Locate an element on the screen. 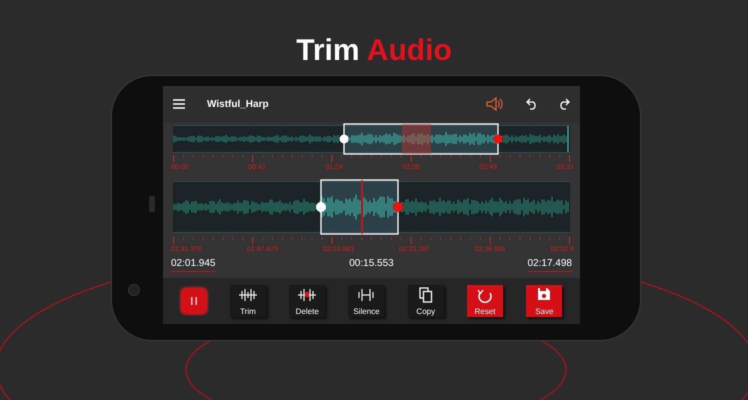  file-title: Wistful_Harp is located at coordinates (238, 104).